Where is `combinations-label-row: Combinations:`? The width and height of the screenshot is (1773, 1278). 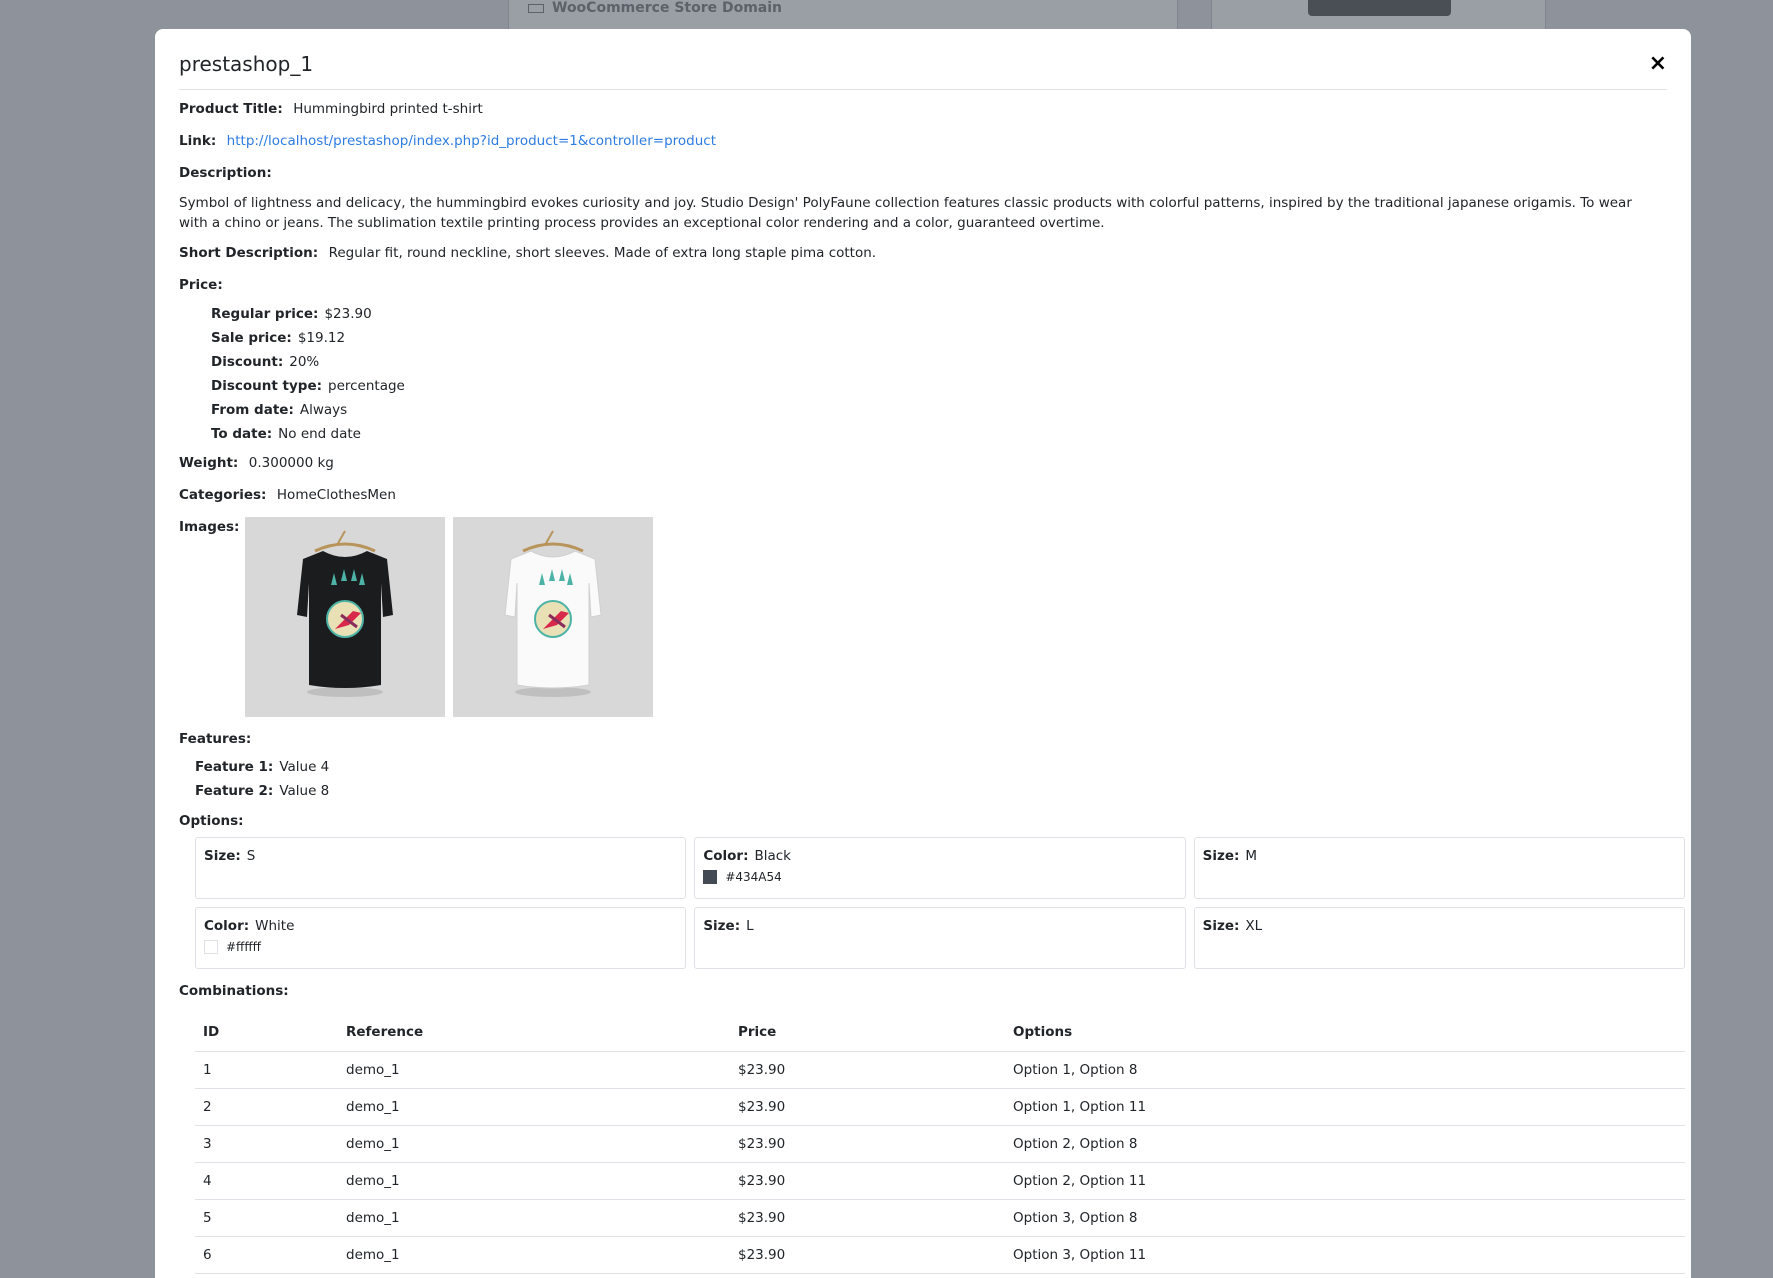
combinations-label-row: Combinations: is located at coordinates (237, 991).